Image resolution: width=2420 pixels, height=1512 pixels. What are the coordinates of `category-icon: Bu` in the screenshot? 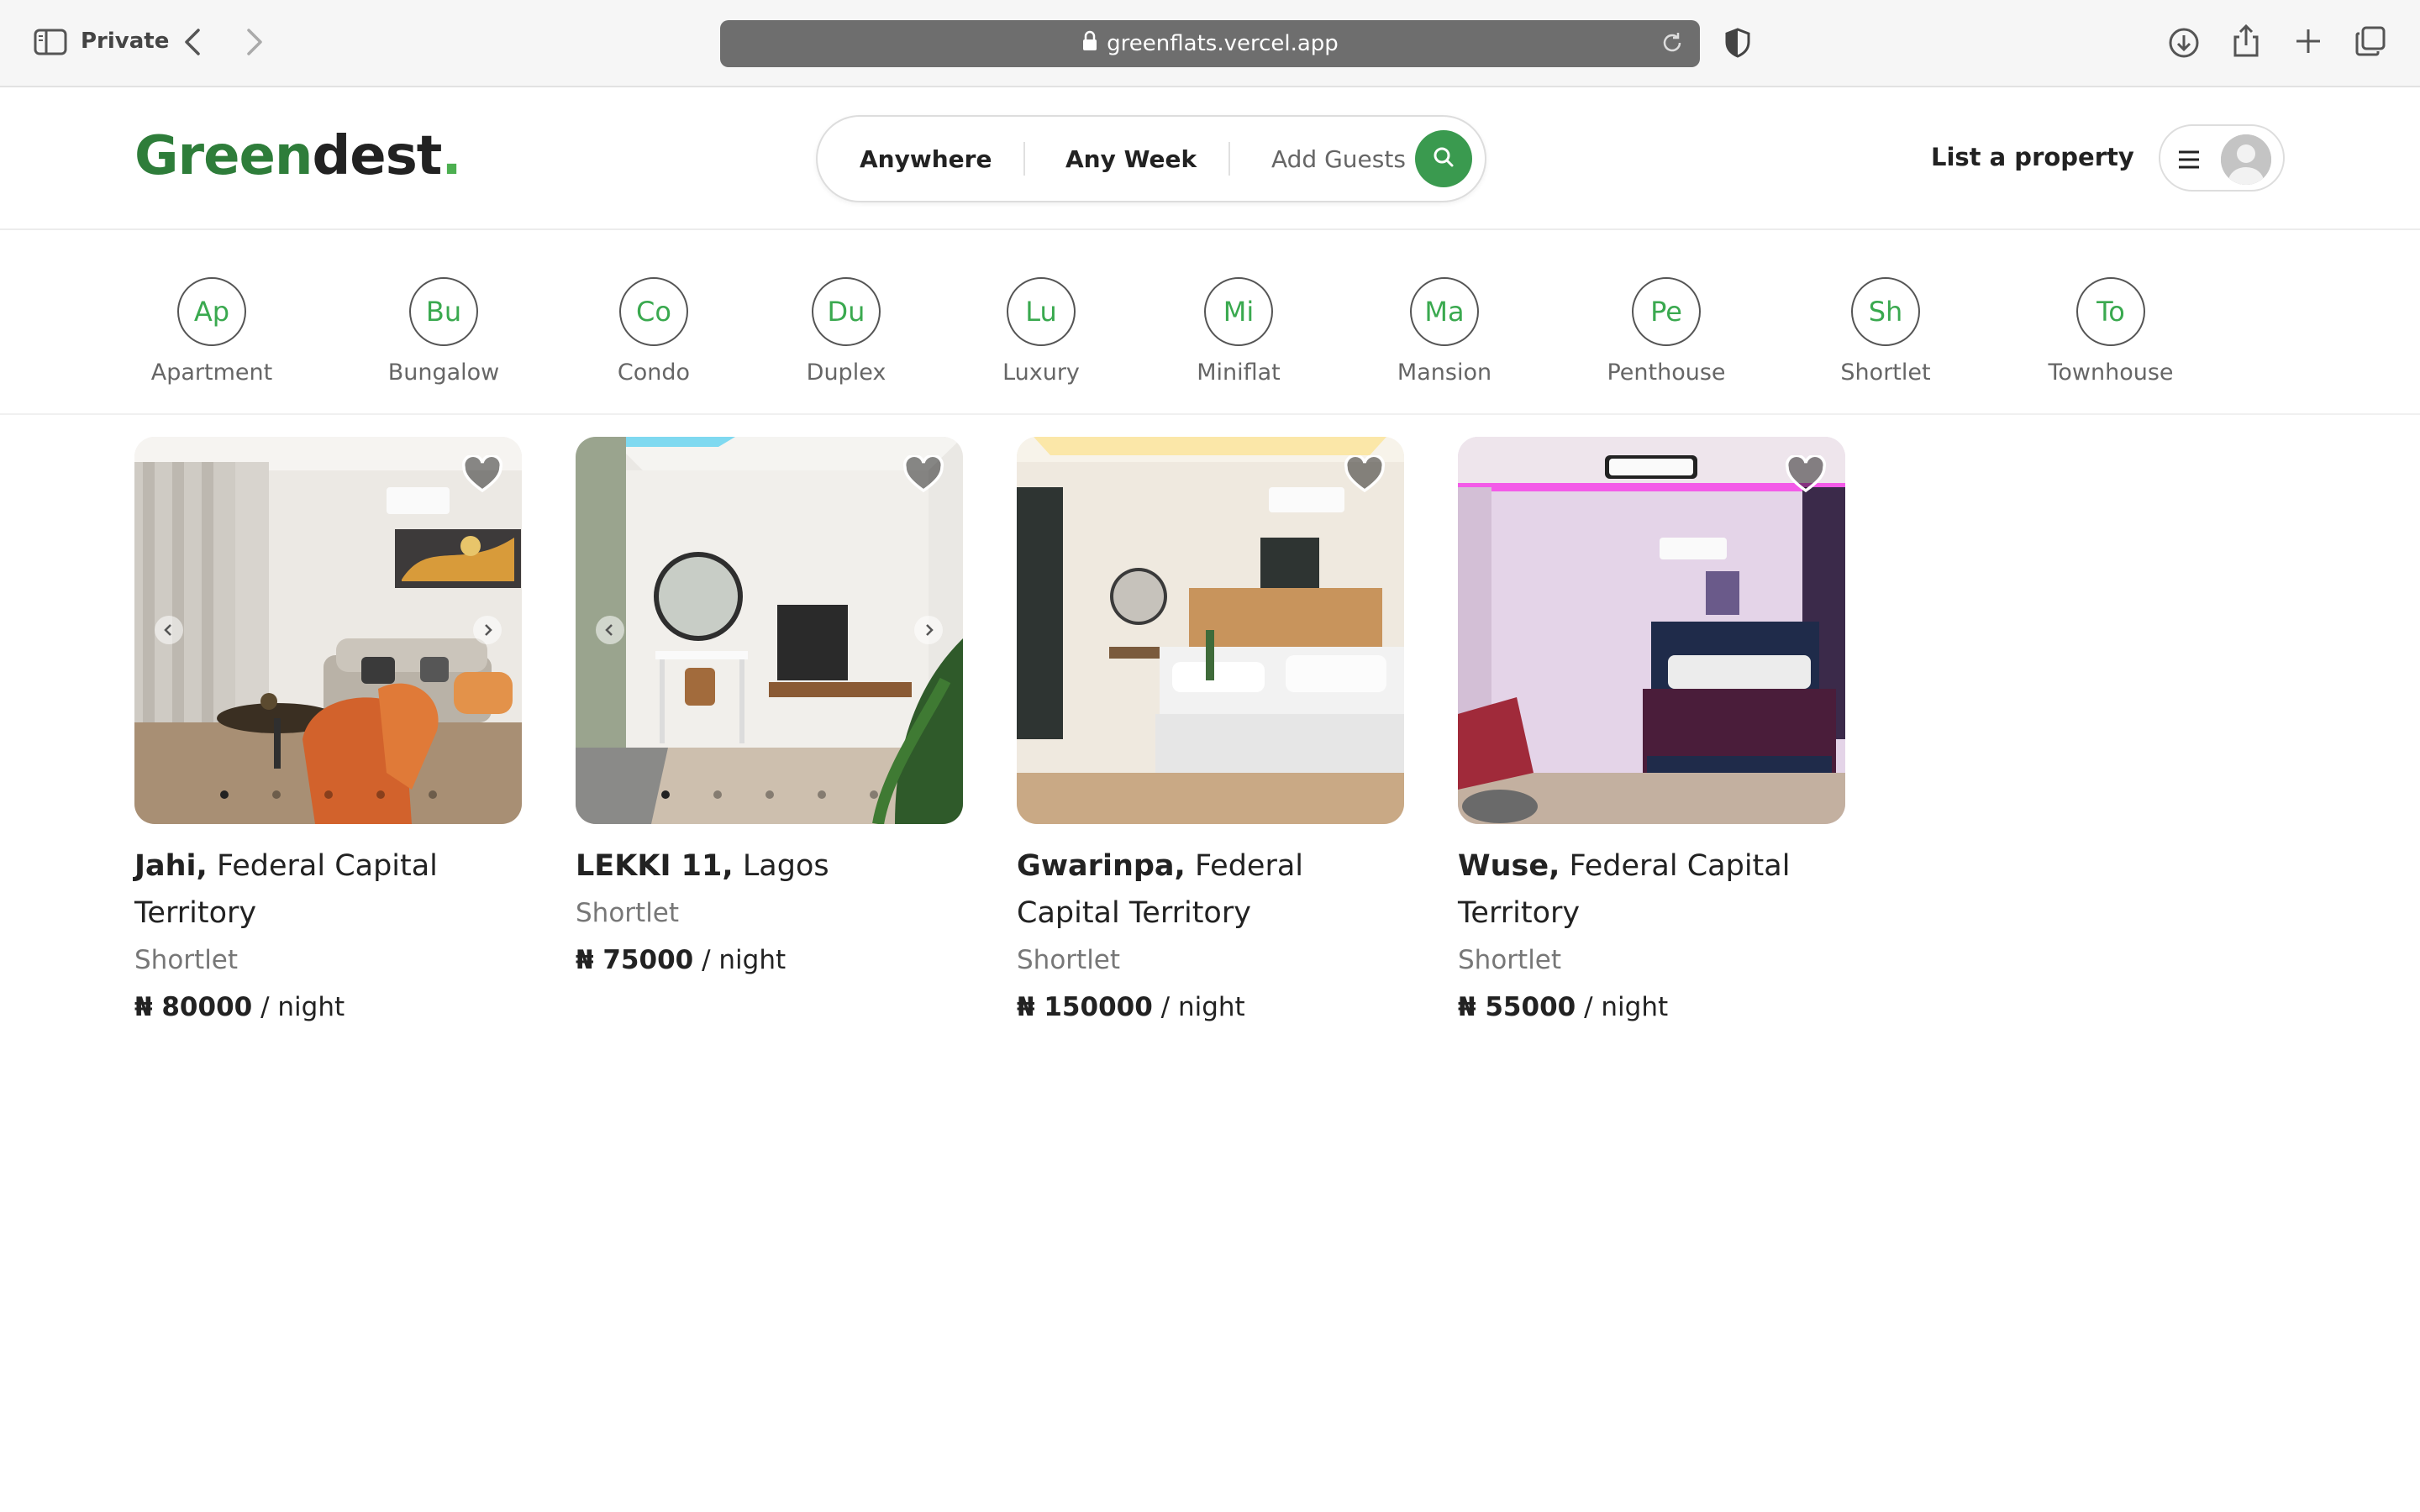 It's located at (443, 311).